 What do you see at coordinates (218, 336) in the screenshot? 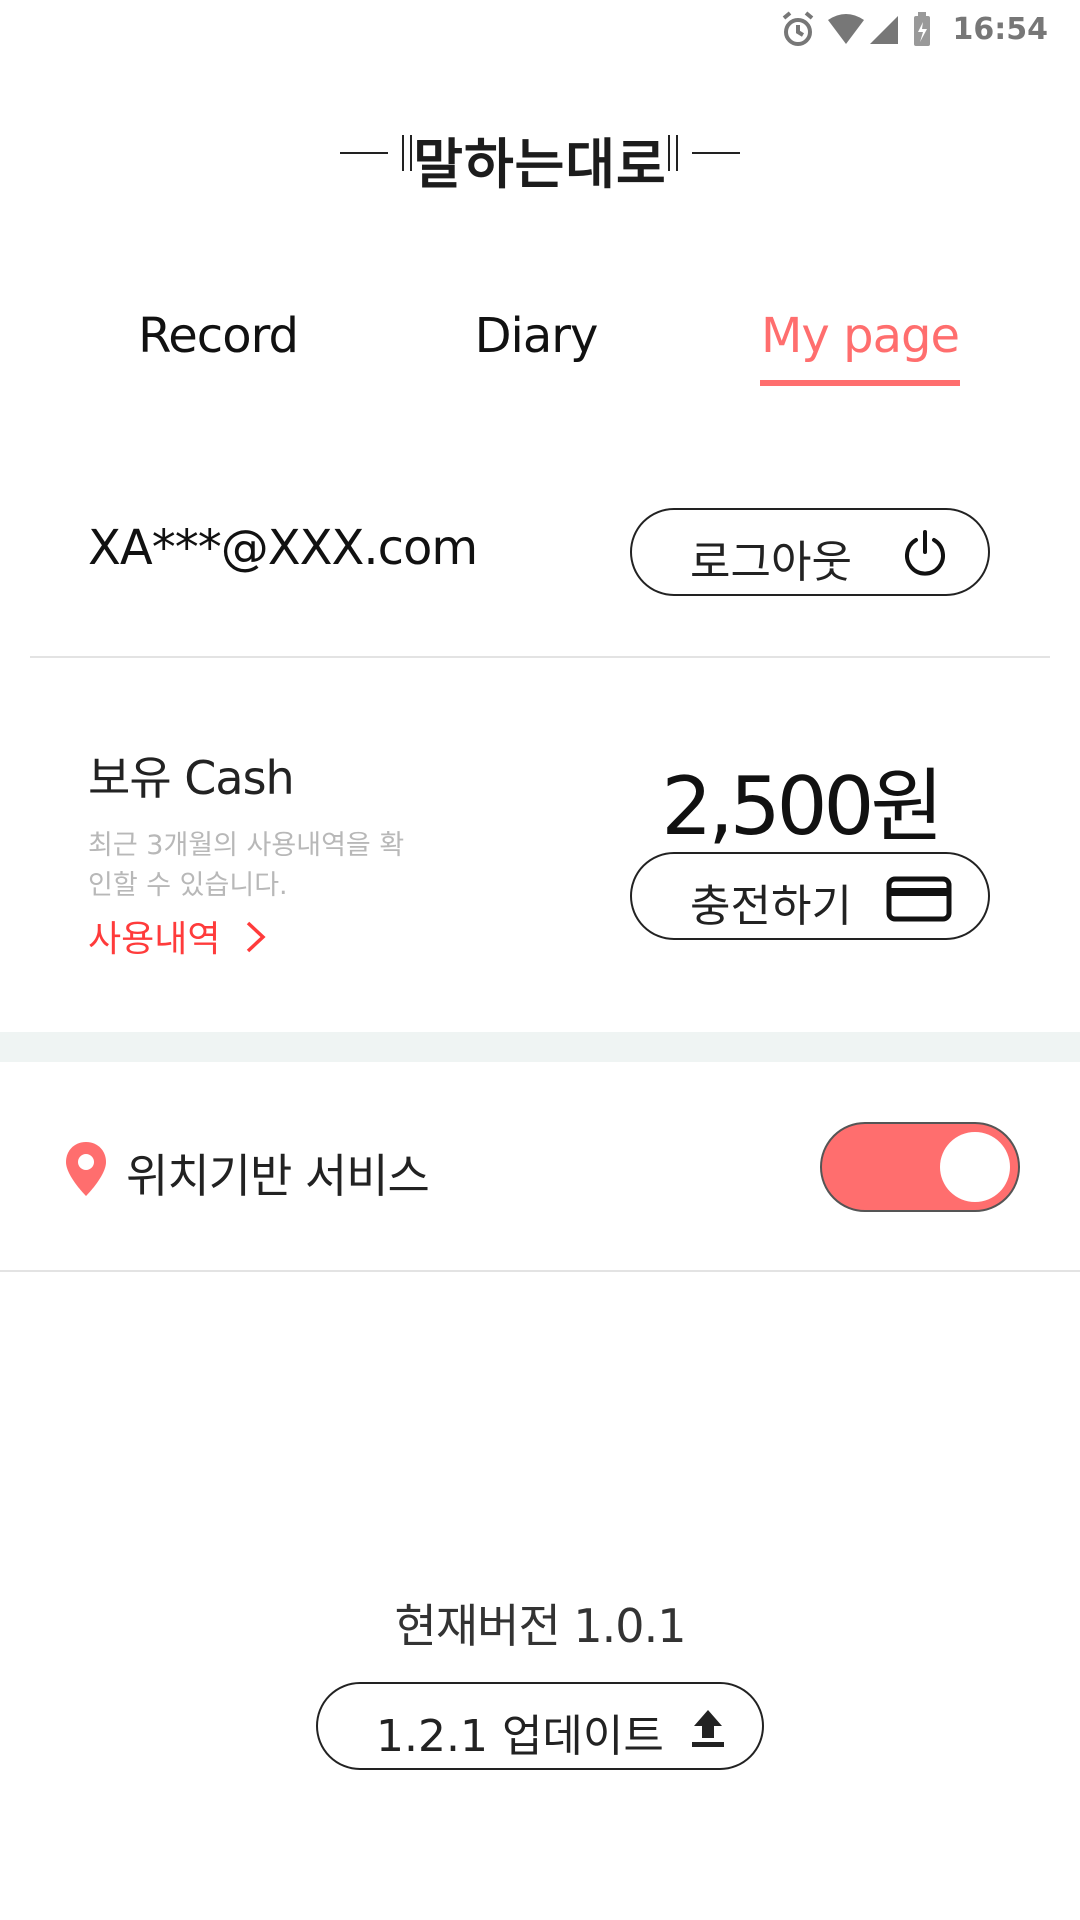
I see `tab-record: Record` at bounding box center [218, 336].